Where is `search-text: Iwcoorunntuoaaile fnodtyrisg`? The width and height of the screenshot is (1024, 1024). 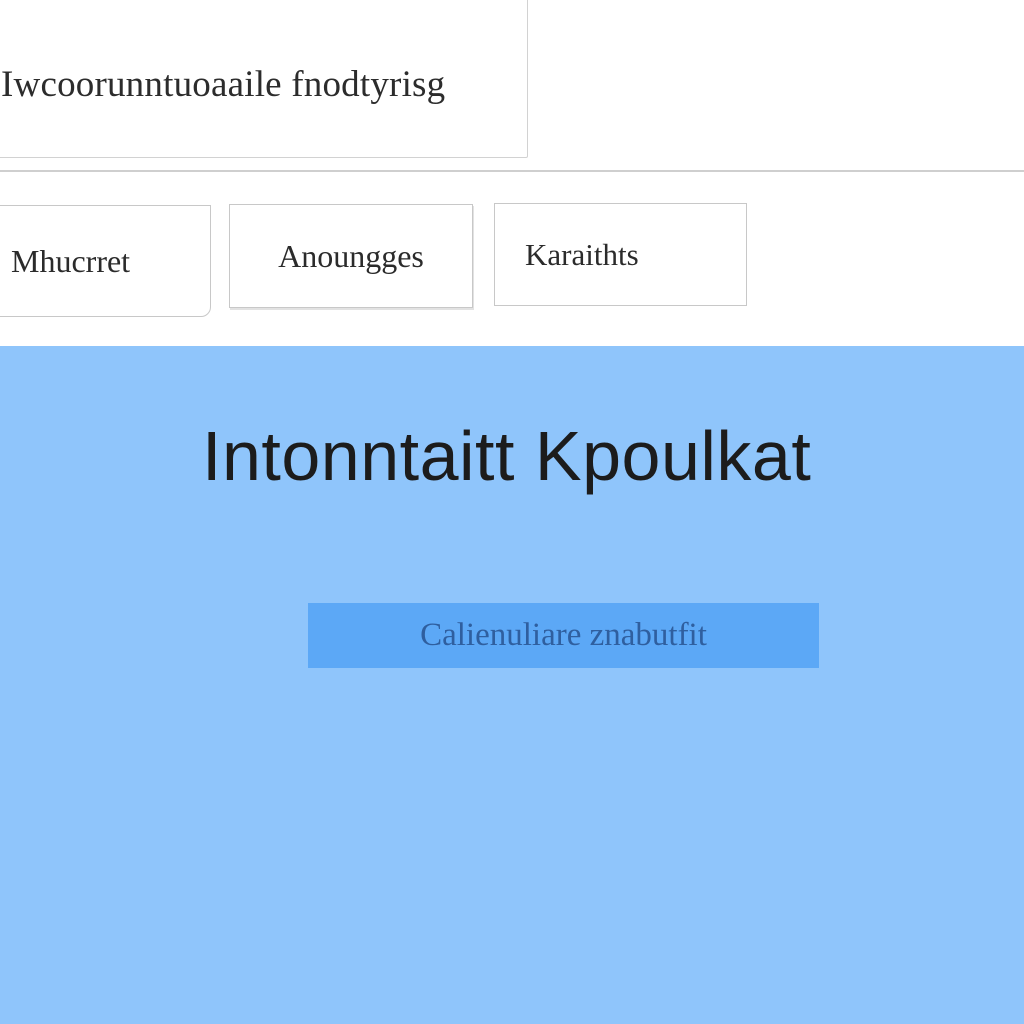
search-text: Iwcoorunntuoaaile fnodtyrisg is located at coordinates (223, 84).